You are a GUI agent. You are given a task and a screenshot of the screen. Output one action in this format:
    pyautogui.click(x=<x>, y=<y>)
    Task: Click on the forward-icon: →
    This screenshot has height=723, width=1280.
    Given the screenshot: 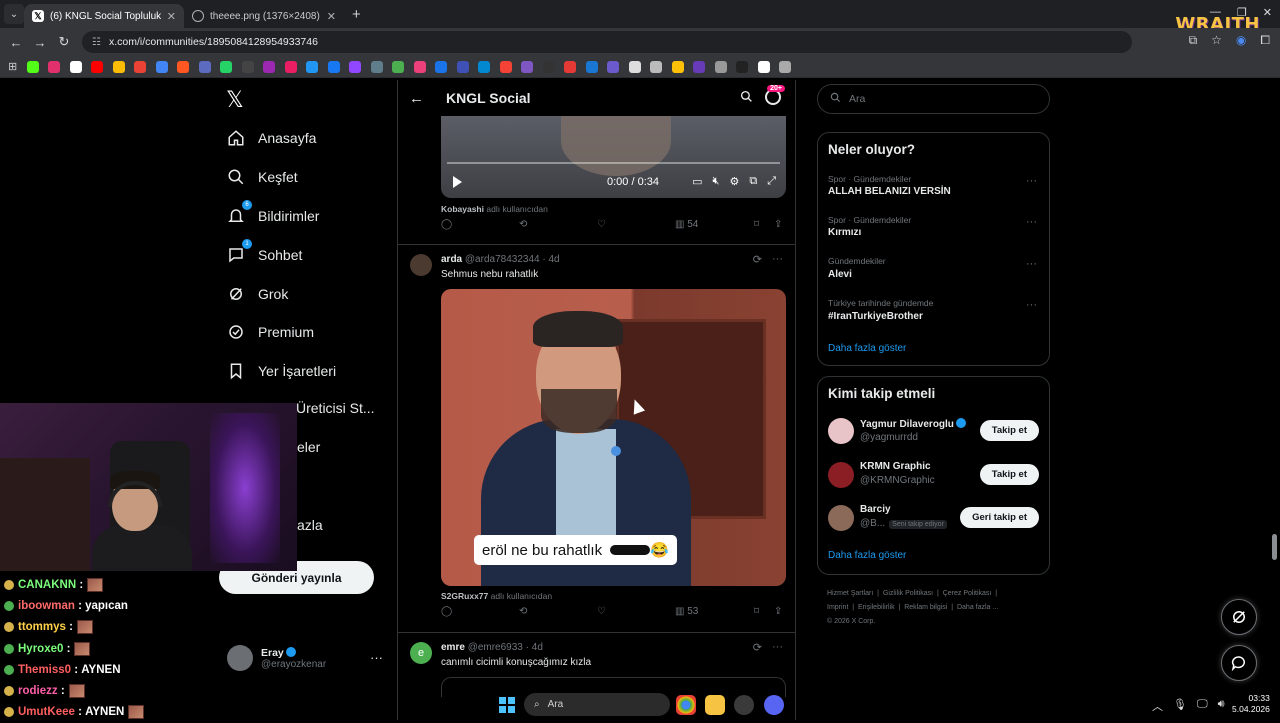 What is the action you would take?
    pyautogui.click(x=40, y=42)
    